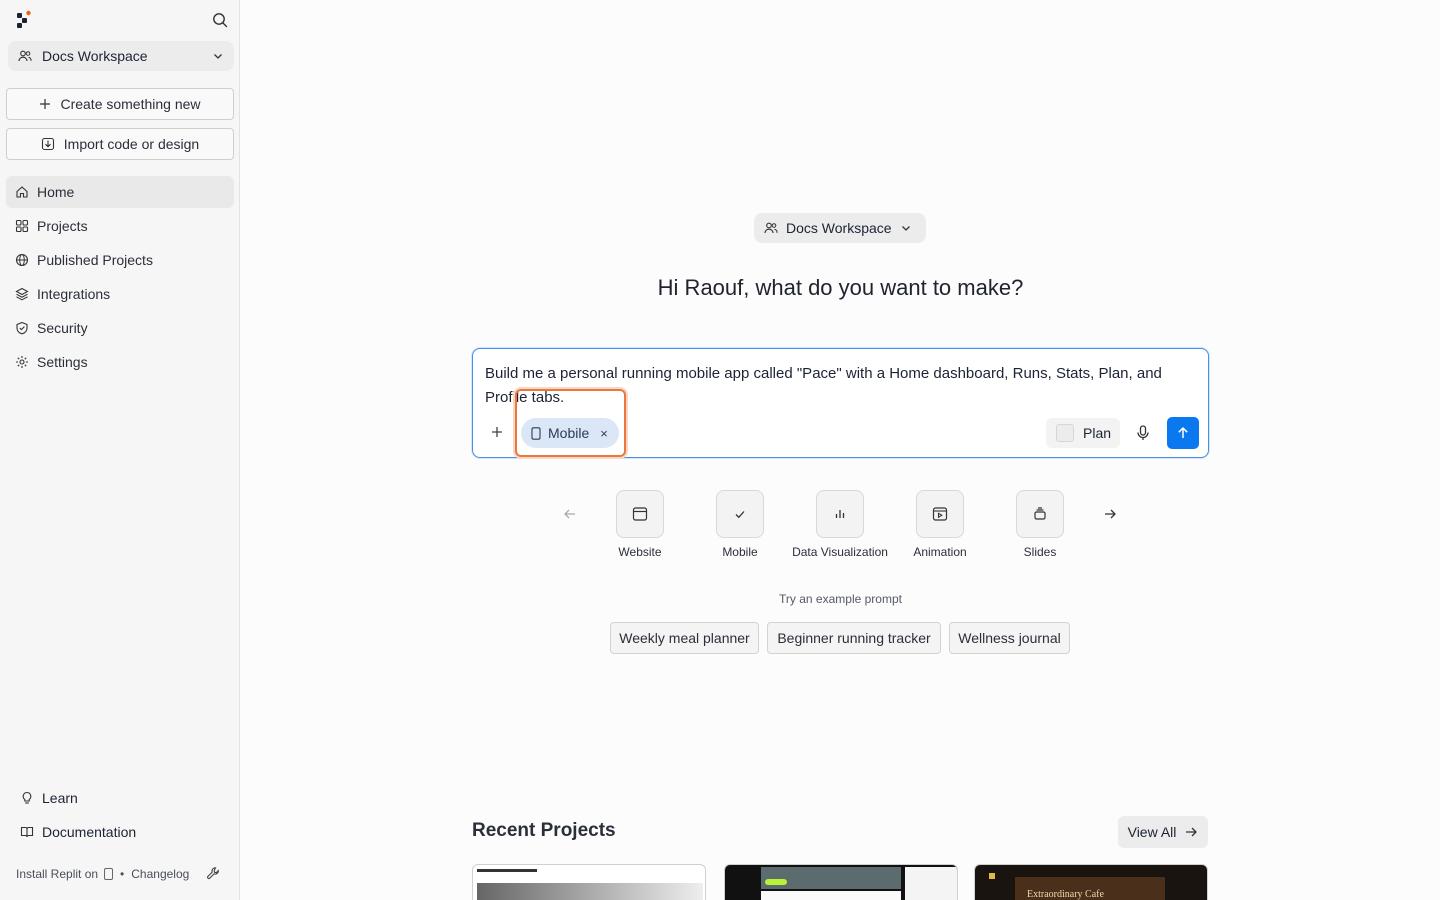 The image size is (1440, 900). What do you see at coordinates (22, 226) in the screenshot?
I see `grid-icon` at bounding box center [22, 226].